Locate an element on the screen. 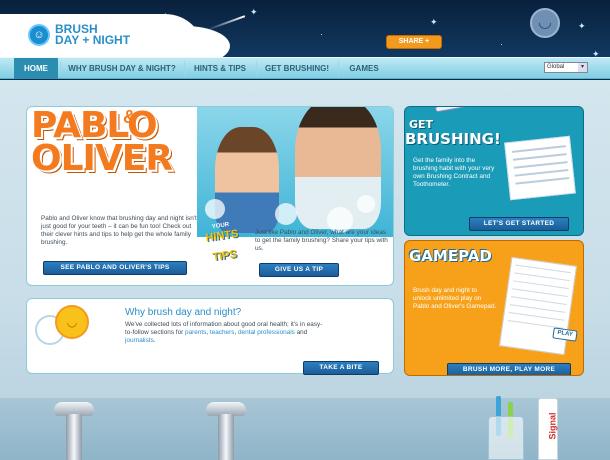 Image resolution: width=610 pixels, height=460 pixels. site-logo: ☺ BRUSH DAY + NIGHT is located at coordinates (79, 35).